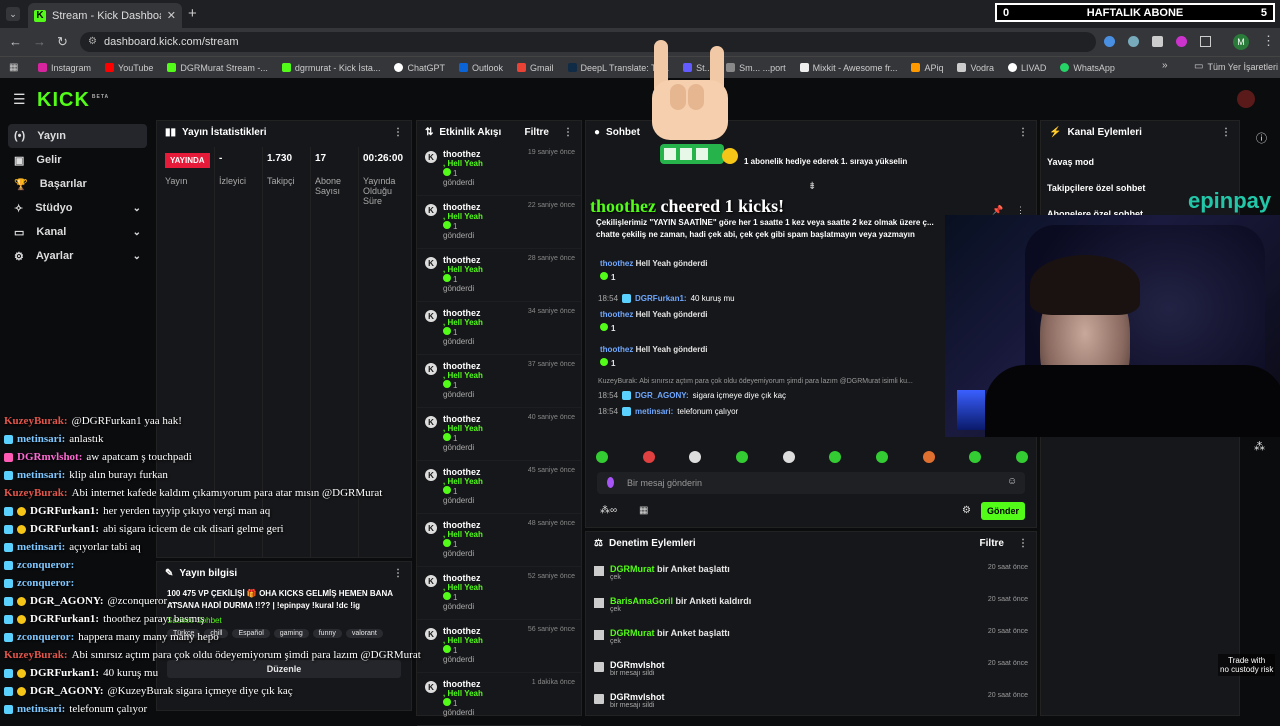 The height and width of the screenshot is (726, 1280). Describe the element at coordinates (608, 510) in the screenshot. I see `kicks-icon: ⁂∞` at that location.